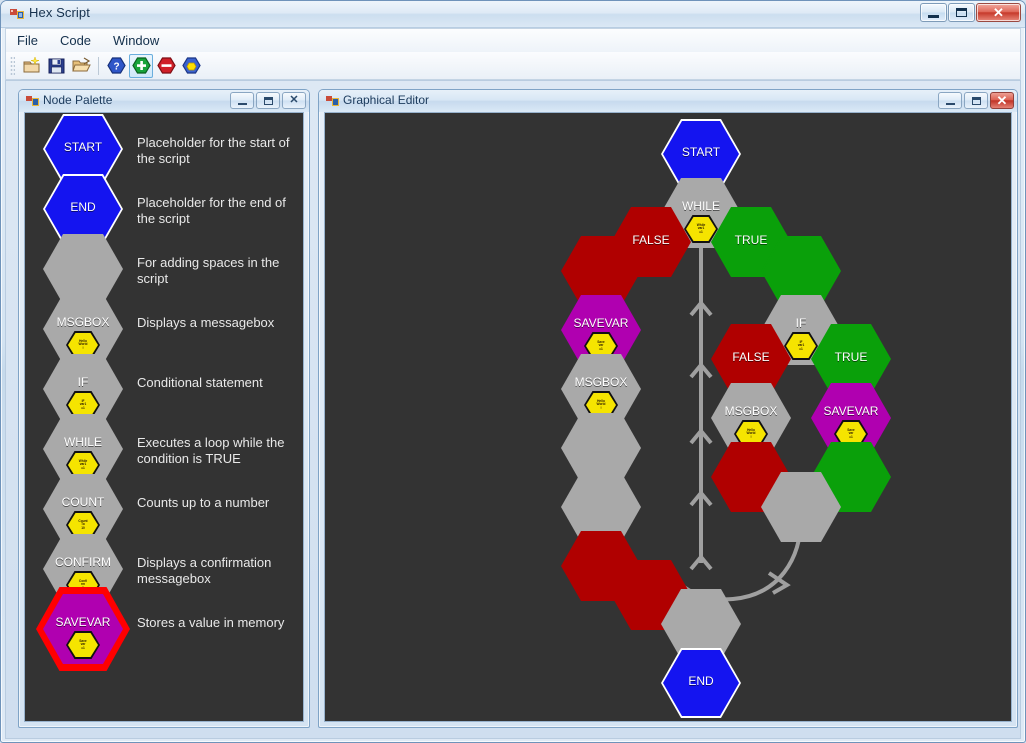 The height and width of the screenshot is (743, 1026). I want to click on minimize-button, so click(933, 12).